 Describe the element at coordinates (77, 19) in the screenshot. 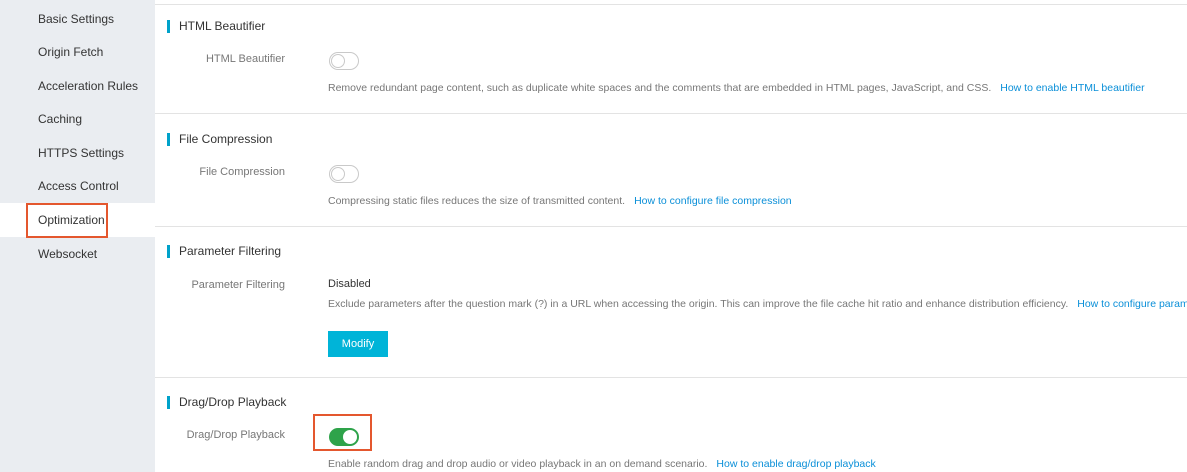

I see `sidebar-item-basic-settings: Basic Settings` at that location.